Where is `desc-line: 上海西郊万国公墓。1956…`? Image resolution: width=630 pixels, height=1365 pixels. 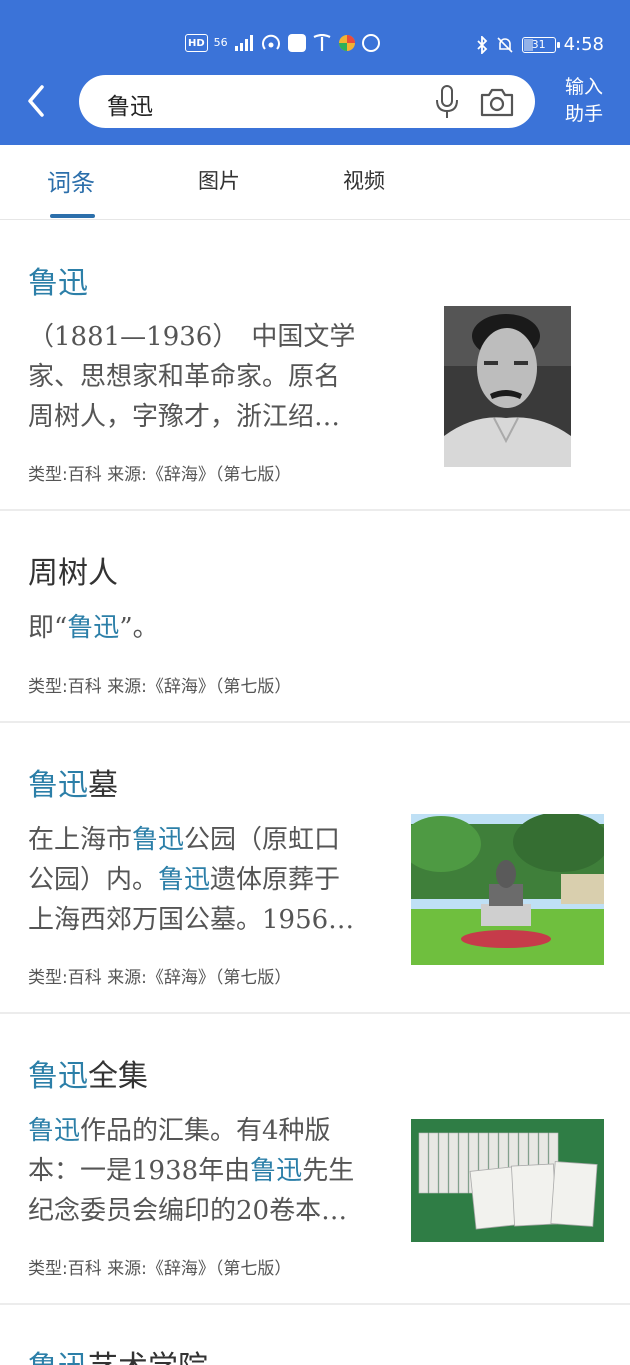 desc-line: 上海西郊万国公墓。1956… is located at coordinates (191, 920).